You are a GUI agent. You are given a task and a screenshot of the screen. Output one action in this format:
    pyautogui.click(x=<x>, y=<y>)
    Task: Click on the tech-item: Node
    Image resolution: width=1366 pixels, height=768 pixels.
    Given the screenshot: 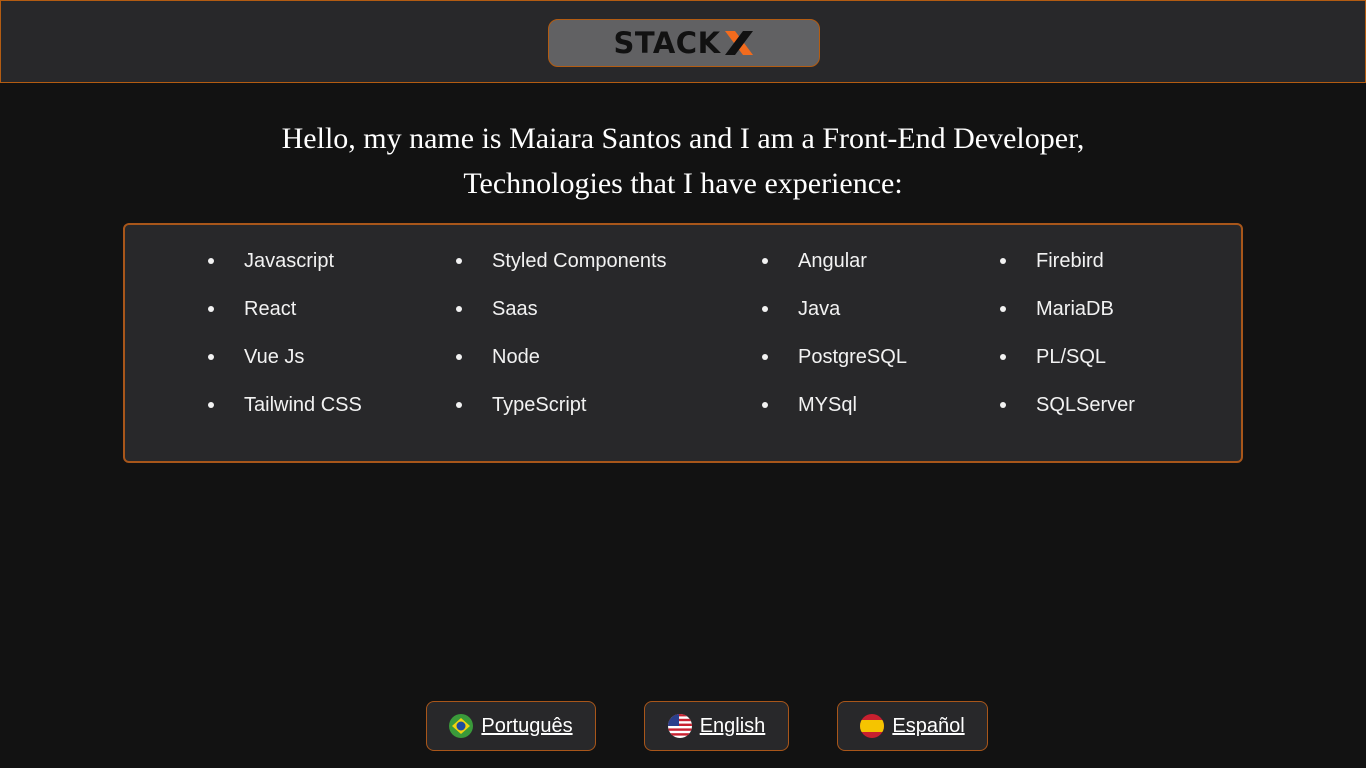 What is the action you would take?
    pyautogui.click(x=561, y=357)
    